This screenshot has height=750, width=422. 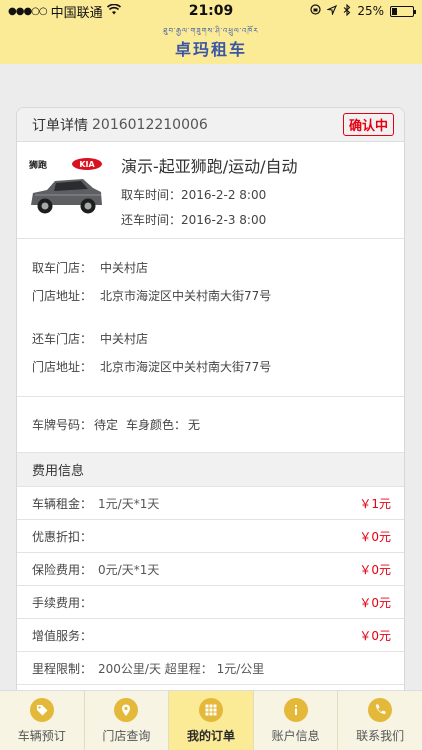 I want to click on wifi-icon, so click(x=113, y=11).